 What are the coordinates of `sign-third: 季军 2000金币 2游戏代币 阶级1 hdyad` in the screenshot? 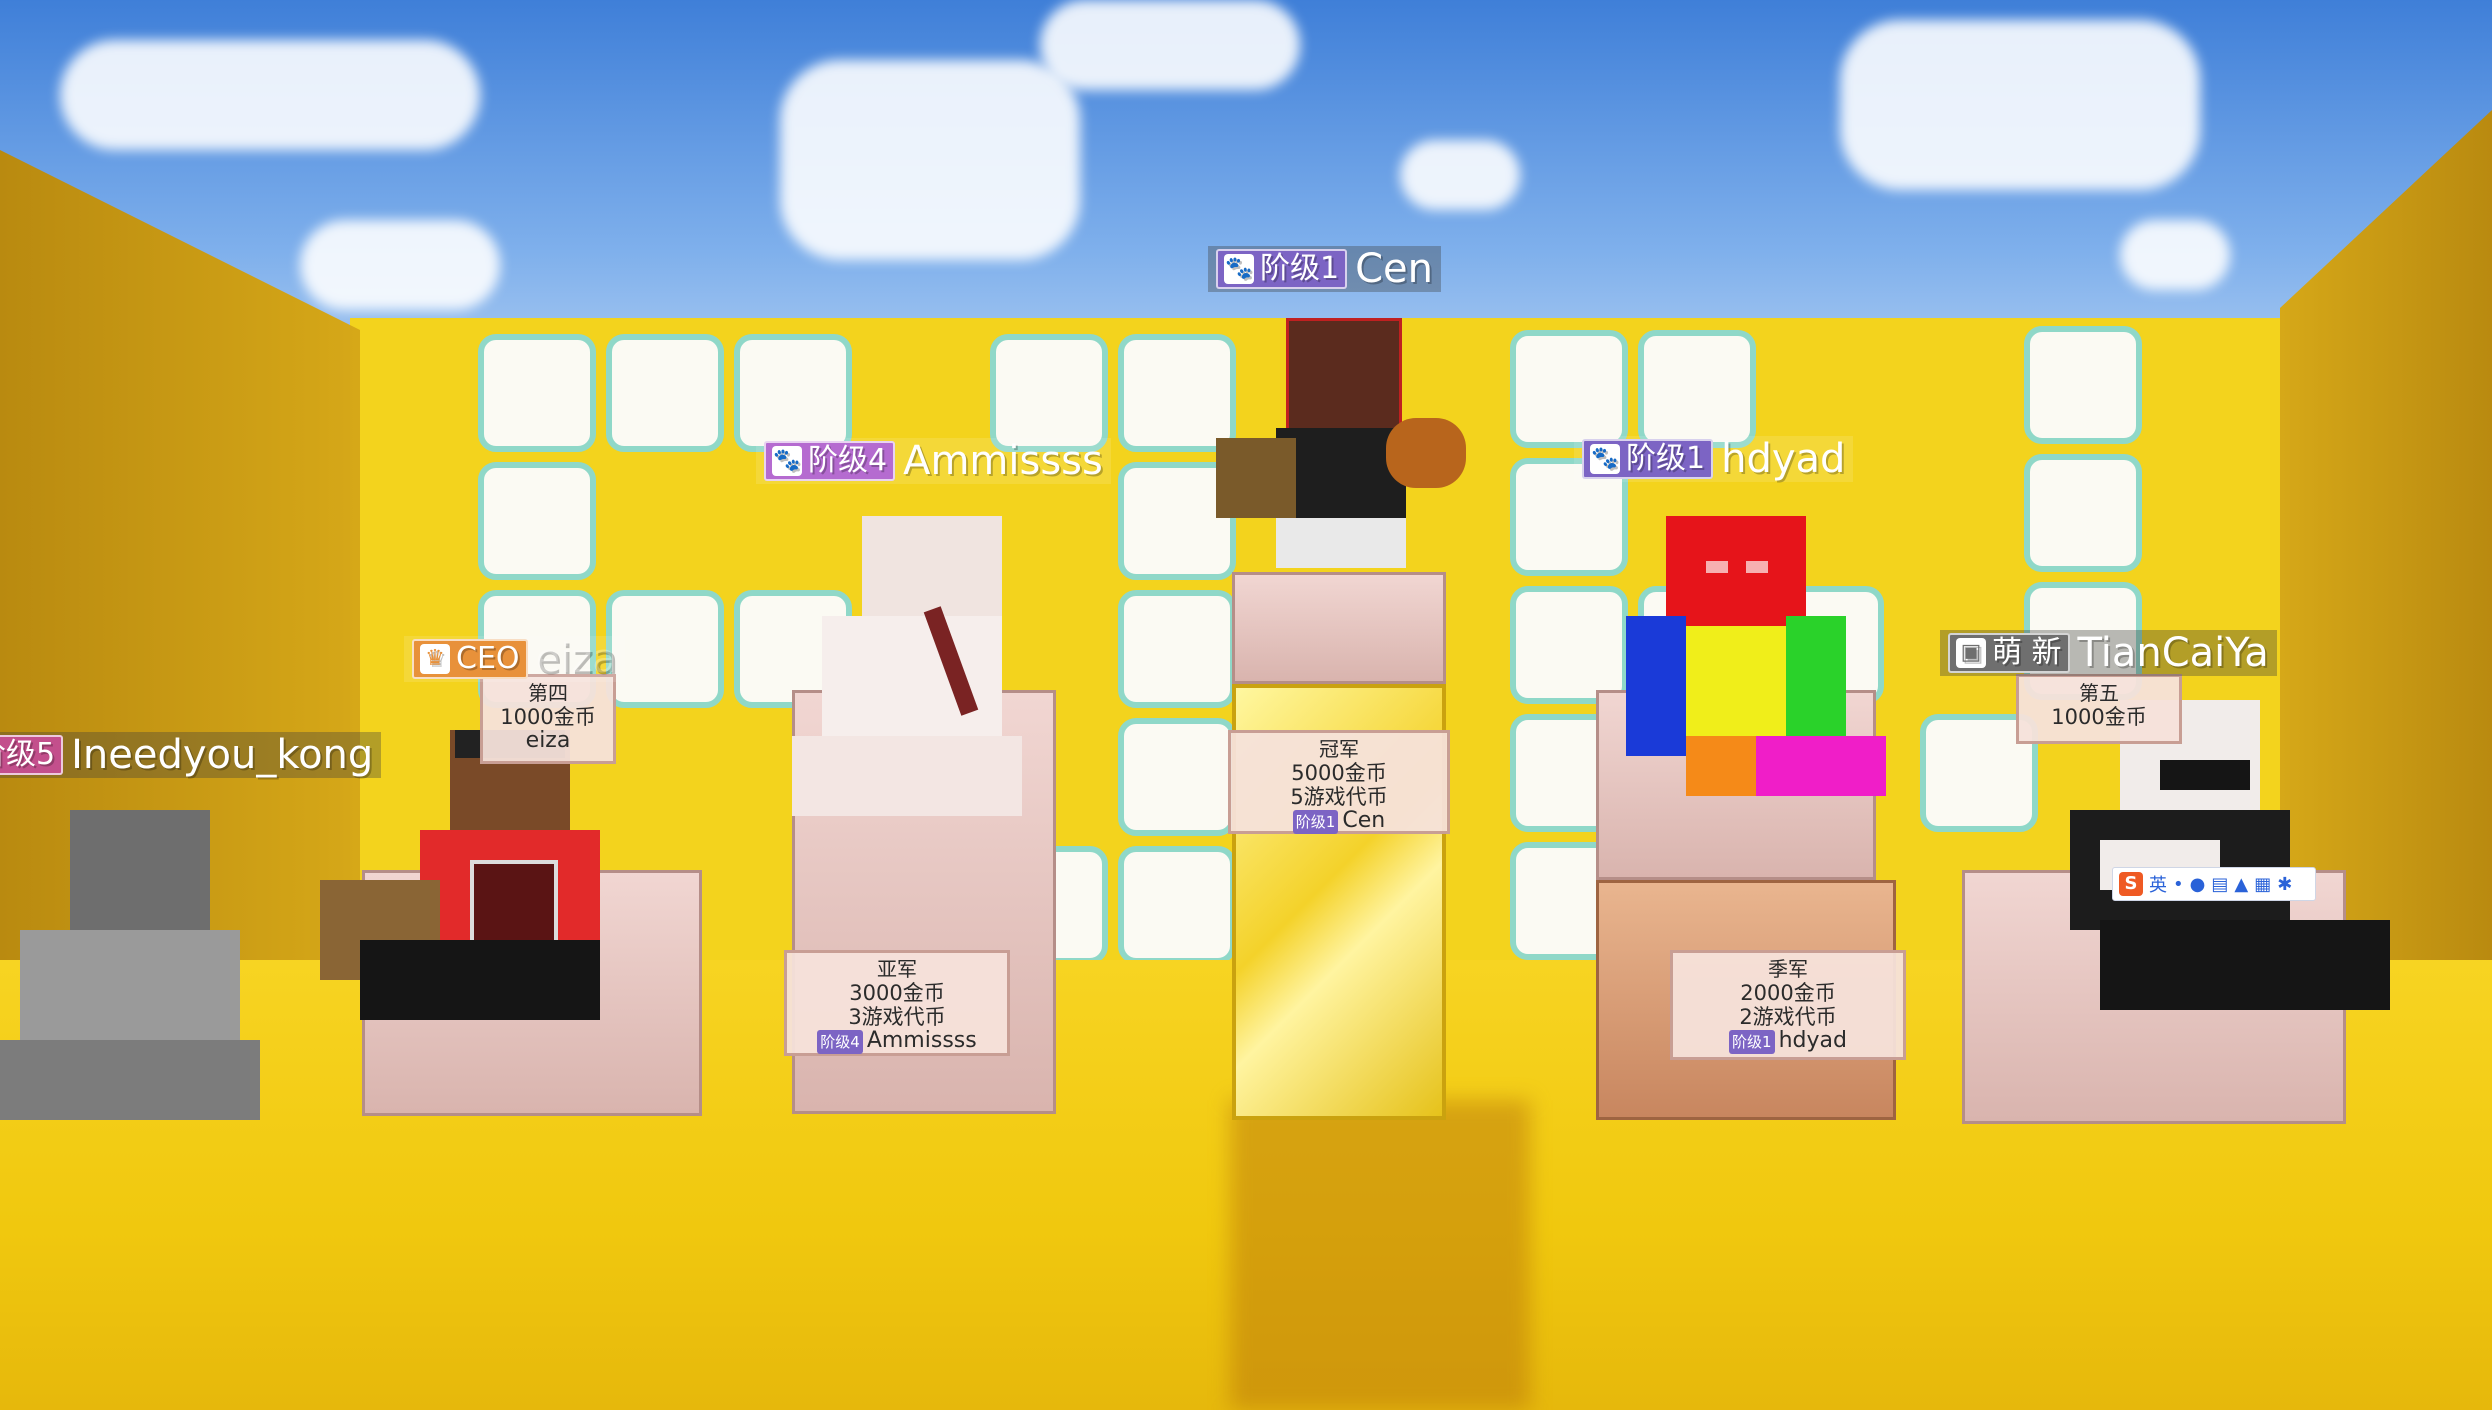 It's located at (1788, 1005).